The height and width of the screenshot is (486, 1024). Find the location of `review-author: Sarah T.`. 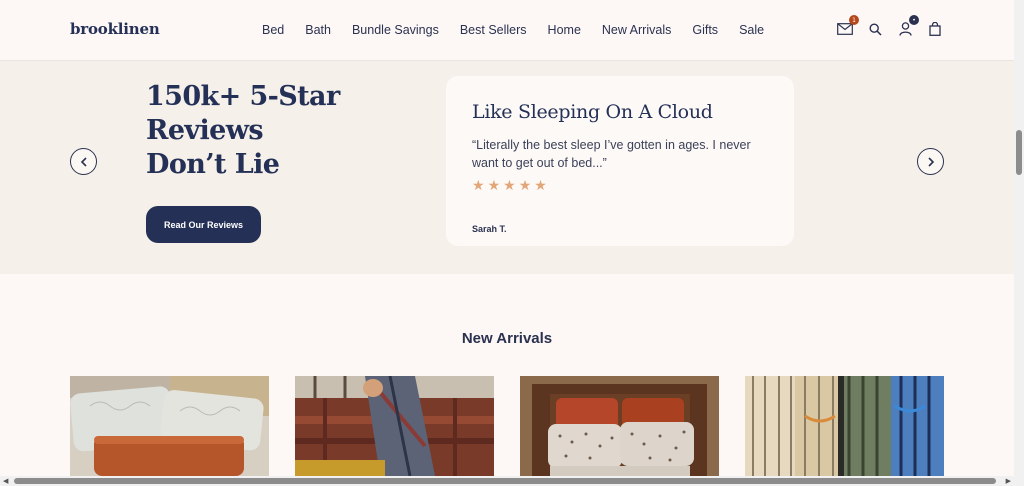

review-author: Sarah T. is located at coordinates (489, 229).